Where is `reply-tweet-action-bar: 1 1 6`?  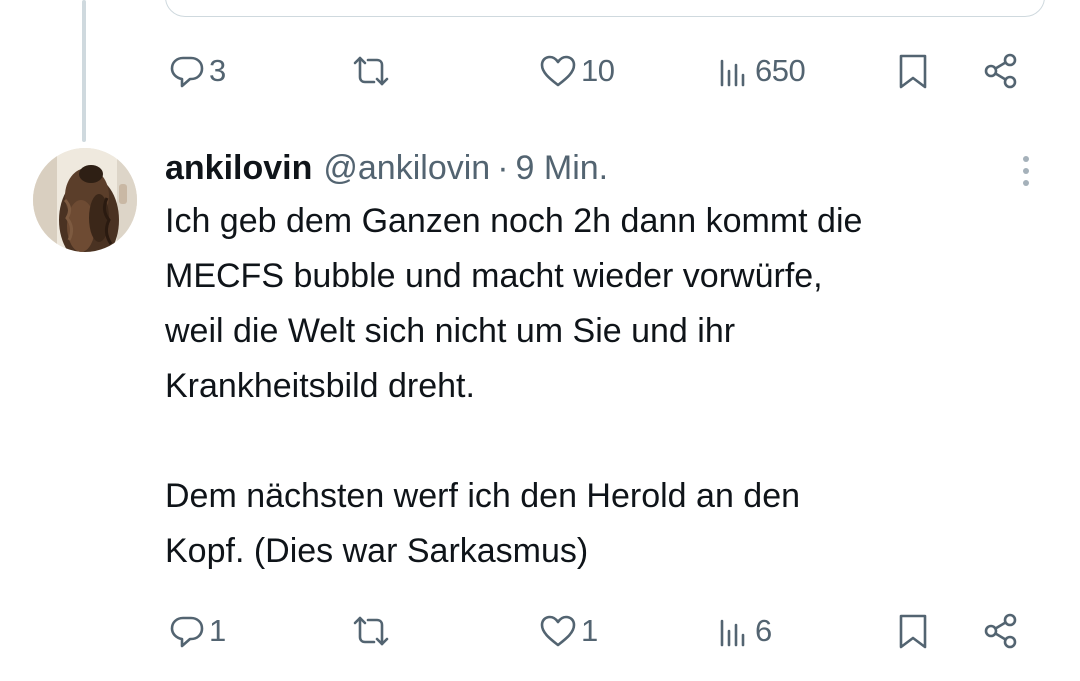 reply-tweet-action-bar: 1 1 6 is located at coordinates (600, 631).